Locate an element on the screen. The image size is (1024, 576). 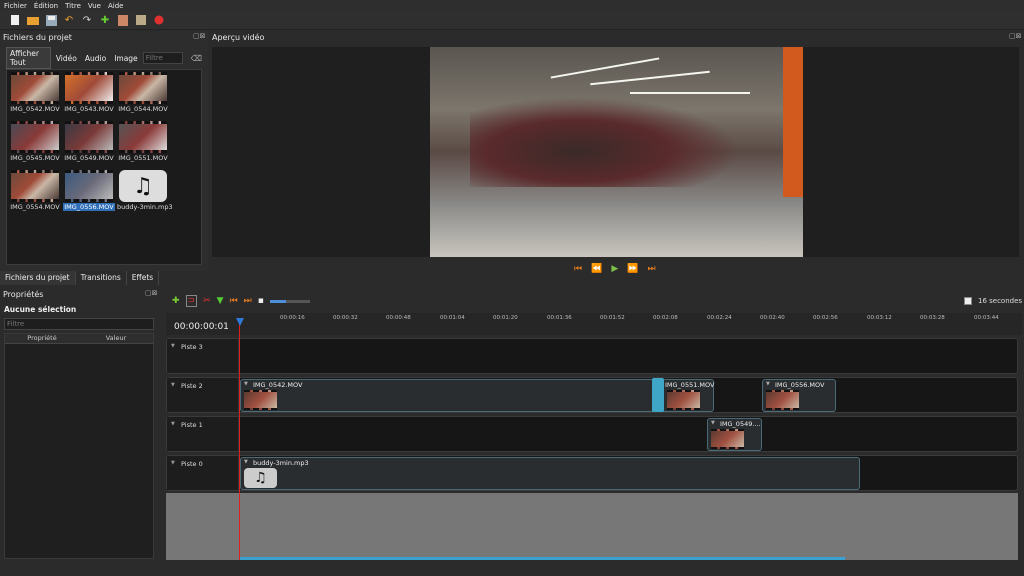
menu-fichier: Fichier is located at coordinates (15, 6).